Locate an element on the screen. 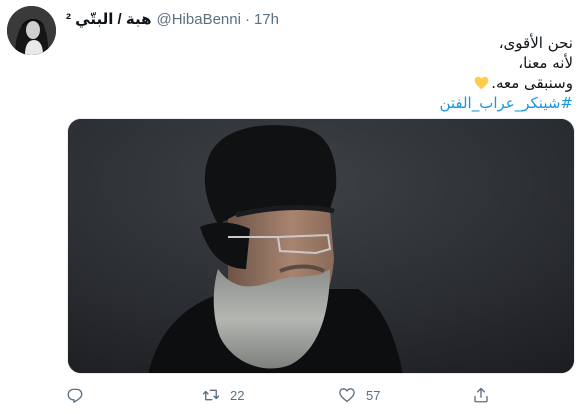  author-avatar is located at coordinates (31, 30).